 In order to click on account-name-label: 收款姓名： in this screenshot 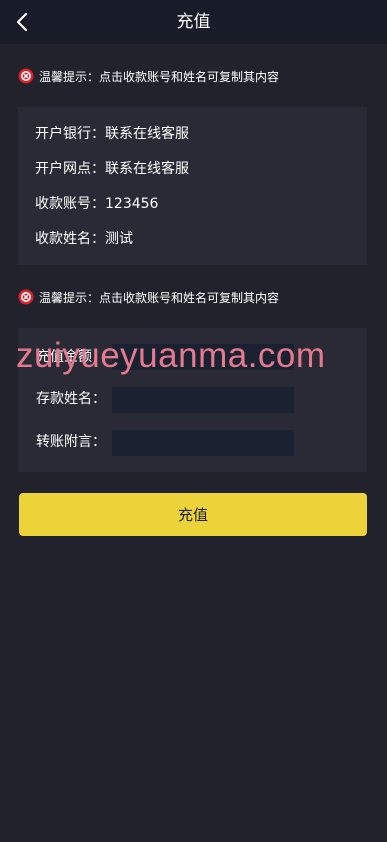, I will do `click(70, 239)`.